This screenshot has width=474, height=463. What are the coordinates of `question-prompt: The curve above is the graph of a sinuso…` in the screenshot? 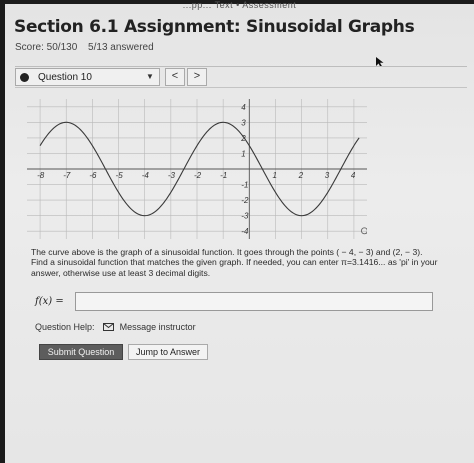 It's located at (251, 262).